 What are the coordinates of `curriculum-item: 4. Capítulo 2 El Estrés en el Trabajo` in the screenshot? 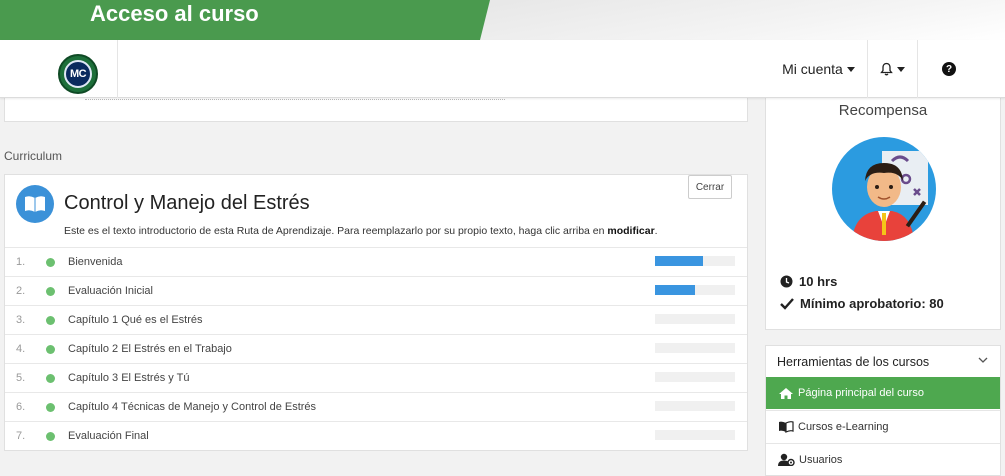 It's located at (376, 348).